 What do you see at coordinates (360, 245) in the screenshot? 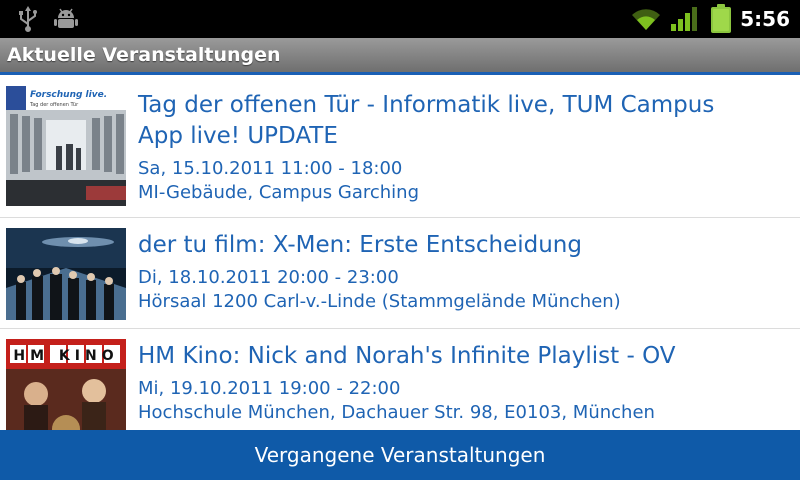
I see `event-title: der tu film: X-Men: Erste Entscheidung` at bounding box center [360, 245].